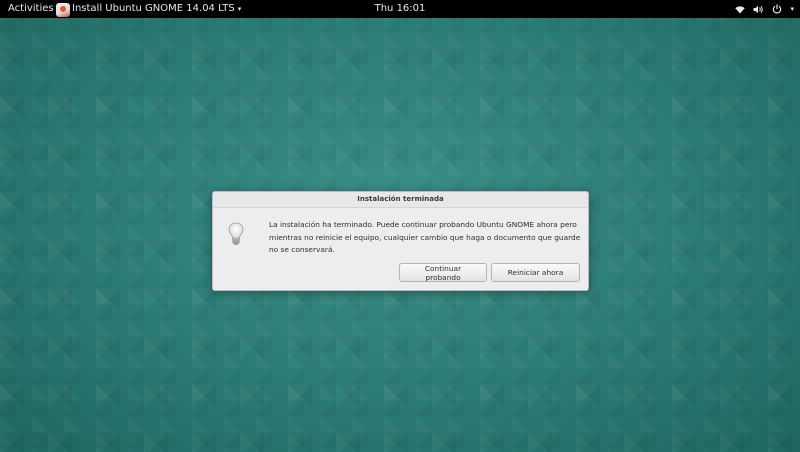 The height and width of the screenshot is (452, 800). I want to click on clock-label: Thu 16:01, so click(400, 9).